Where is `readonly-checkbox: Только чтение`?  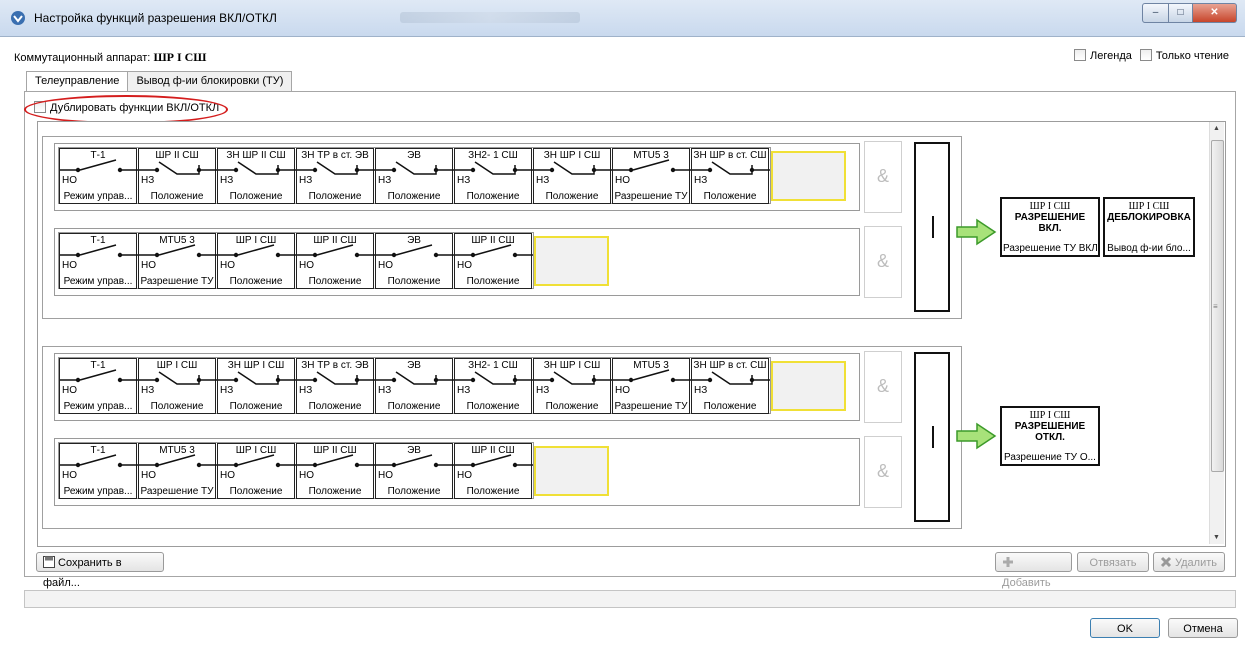 readonly-checkbox: Только чтение is located at coordinates (1184, 55).